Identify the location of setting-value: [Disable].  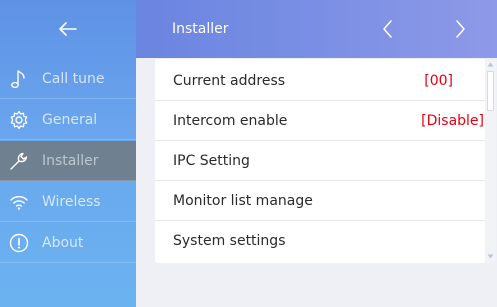
(452, 121).